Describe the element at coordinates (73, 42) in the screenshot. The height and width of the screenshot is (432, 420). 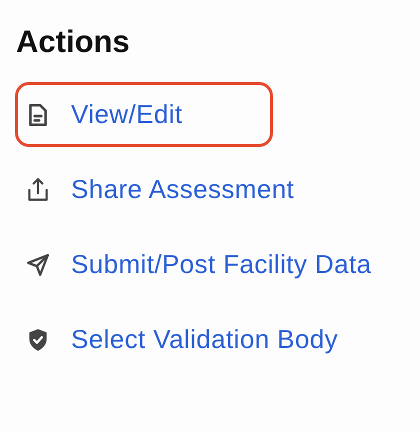
I see `section-title: Actions` at that location.